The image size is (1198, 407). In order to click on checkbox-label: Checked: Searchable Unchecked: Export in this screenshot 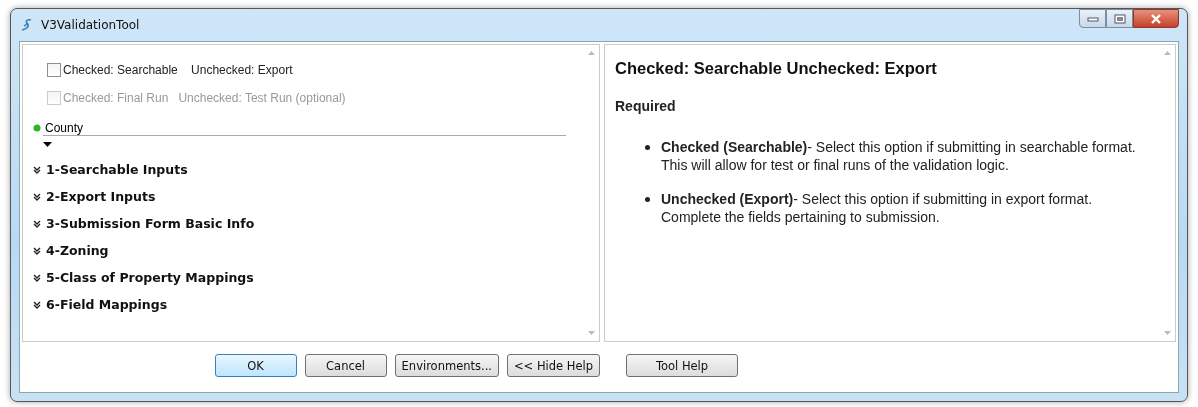, I will do `click(178, 70)`.